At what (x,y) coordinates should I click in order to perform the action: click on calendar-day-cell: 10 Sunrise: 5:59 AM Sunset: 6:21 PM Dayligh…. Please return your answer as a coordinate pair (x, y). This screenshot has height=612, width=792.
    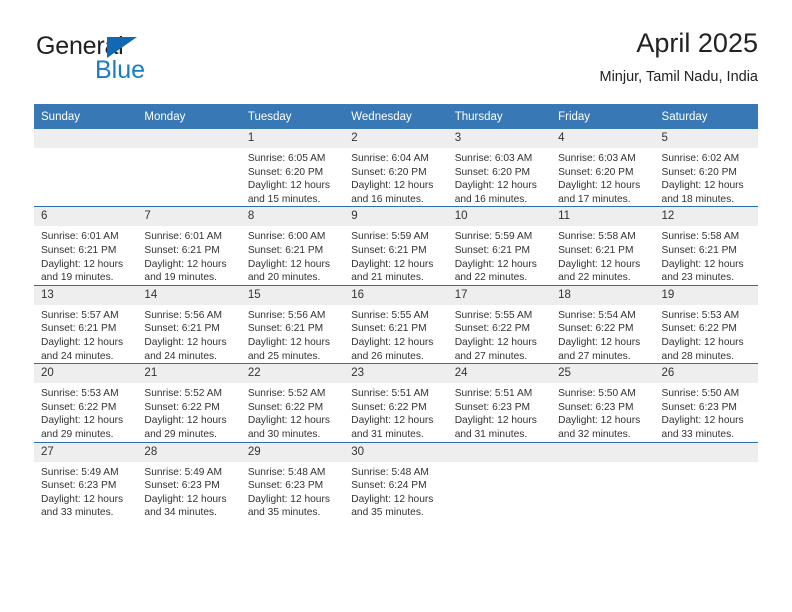
    Looking at the image, I should click on (499, 246).